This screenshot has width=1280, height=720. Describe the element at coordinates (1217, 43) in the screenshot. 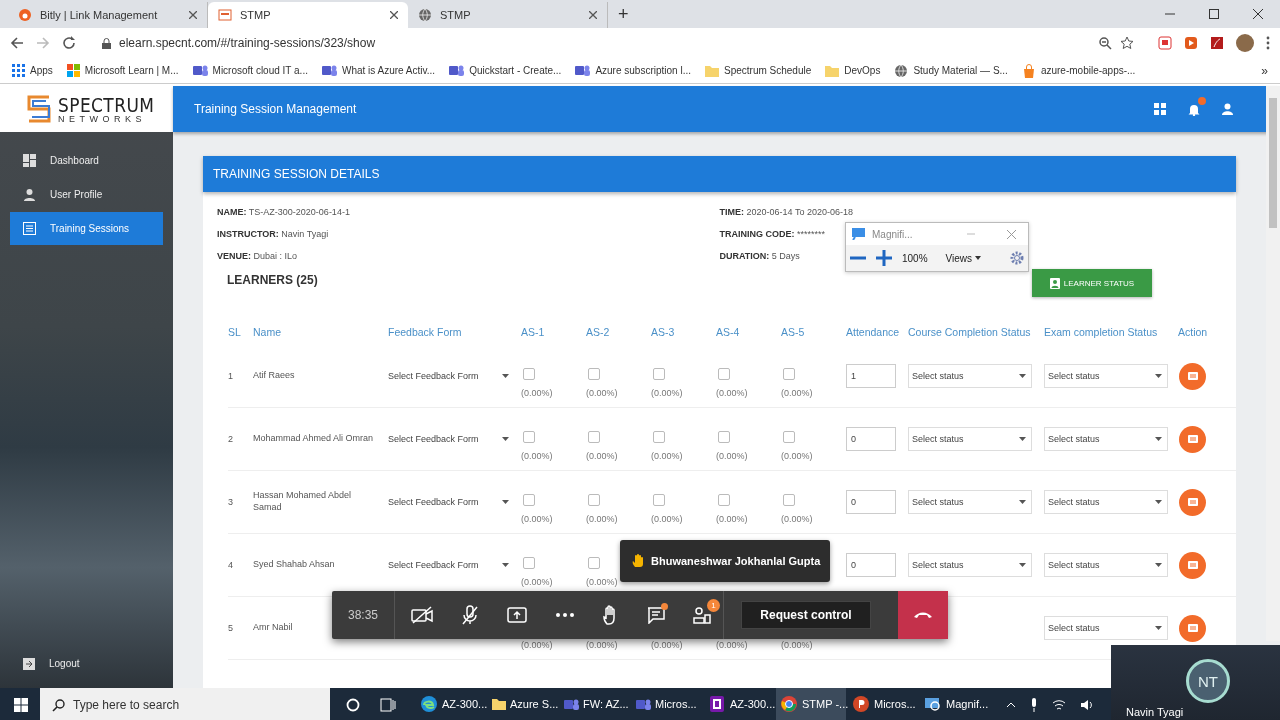

I see `pdf-icon` at that location.